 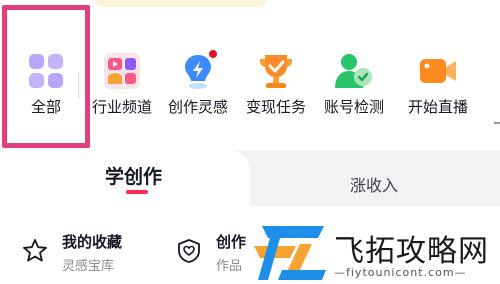 What do you see at coordinates (231, 242) in the screenshot?
I see `card-title: 创作` at bounding box center [231, 242].